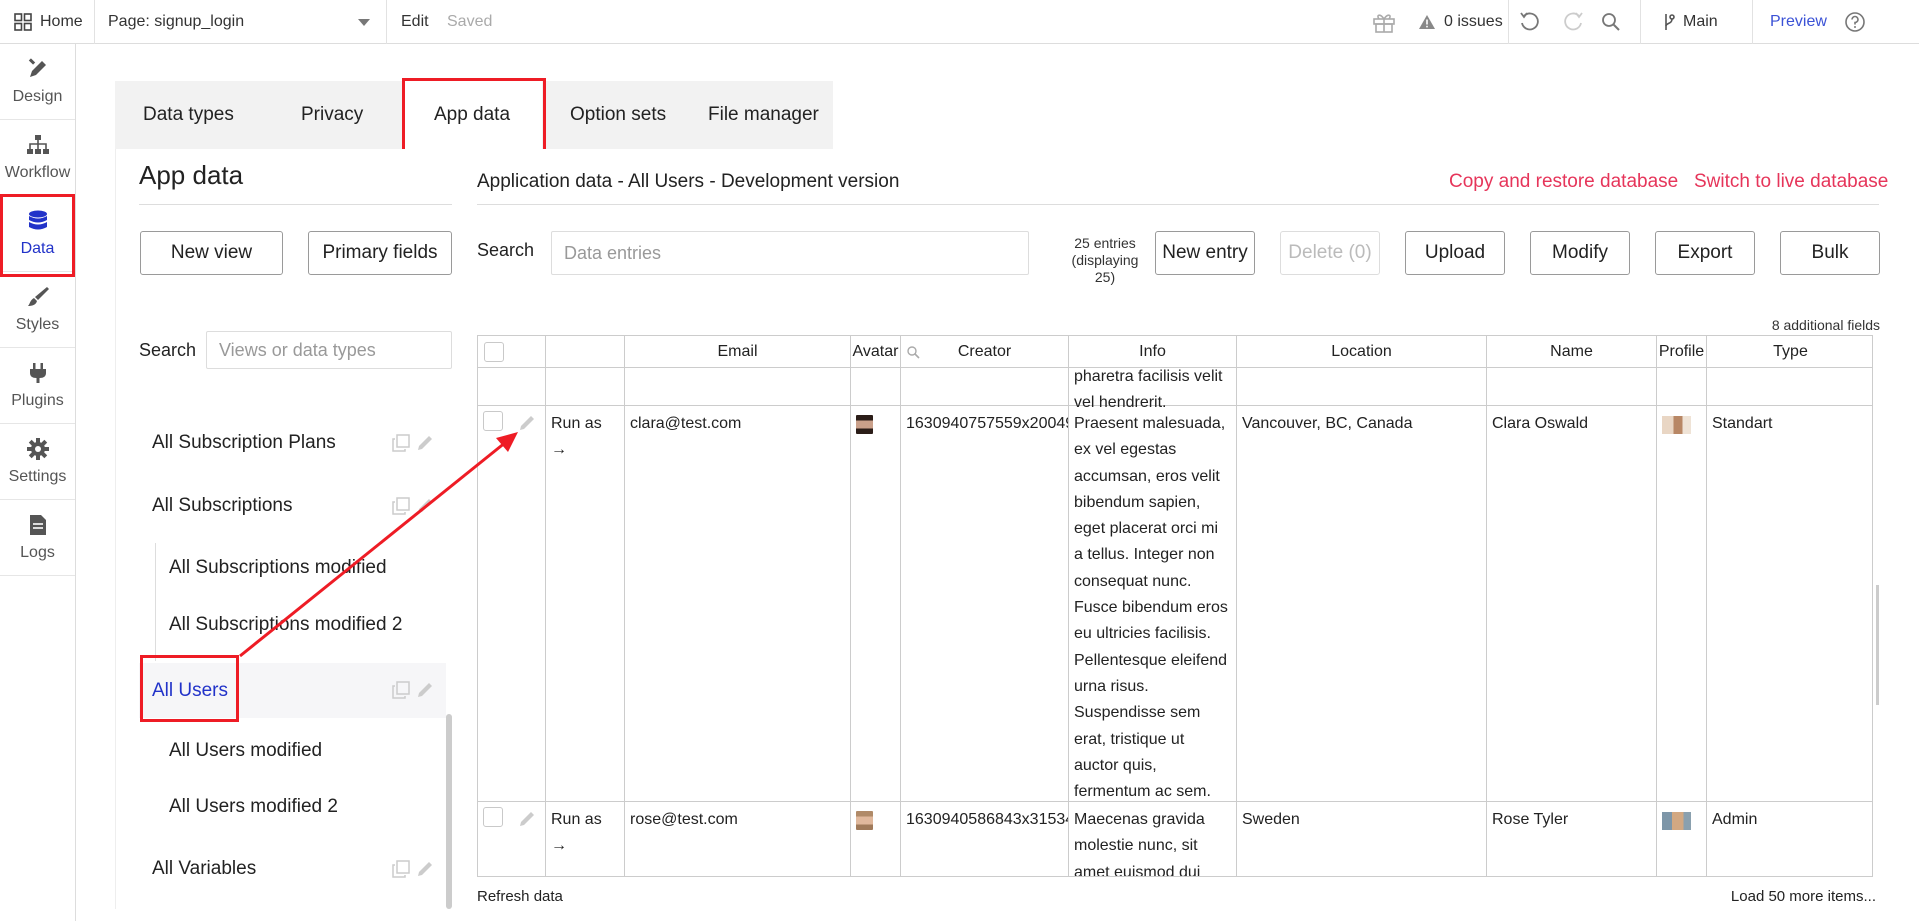 Image resolution: width=1919 pixels, height=921 pixels. I want to click on issues-label: 0 issues, so click(1473, 21).